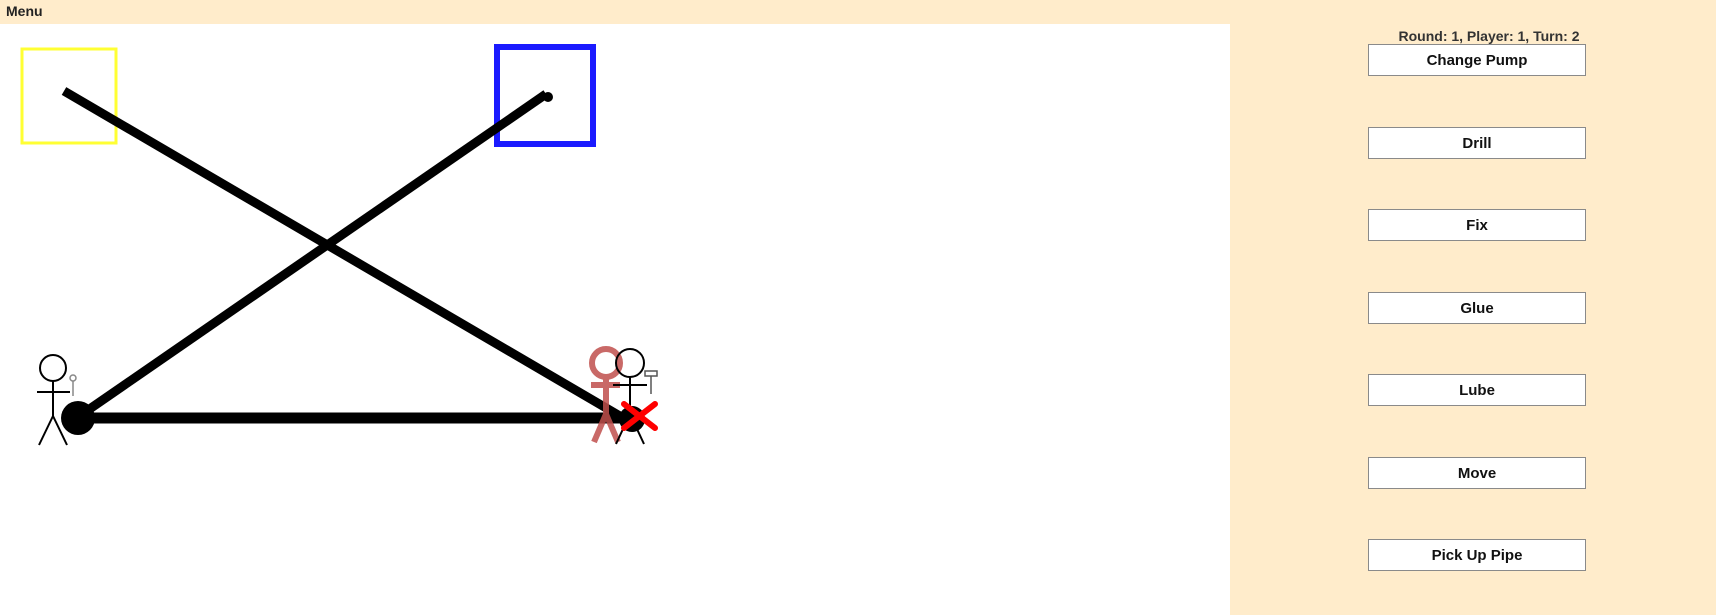  Describe the element at coordinates (73, 385) in the screenshot. I see `wrench-tool-icon` at that location.